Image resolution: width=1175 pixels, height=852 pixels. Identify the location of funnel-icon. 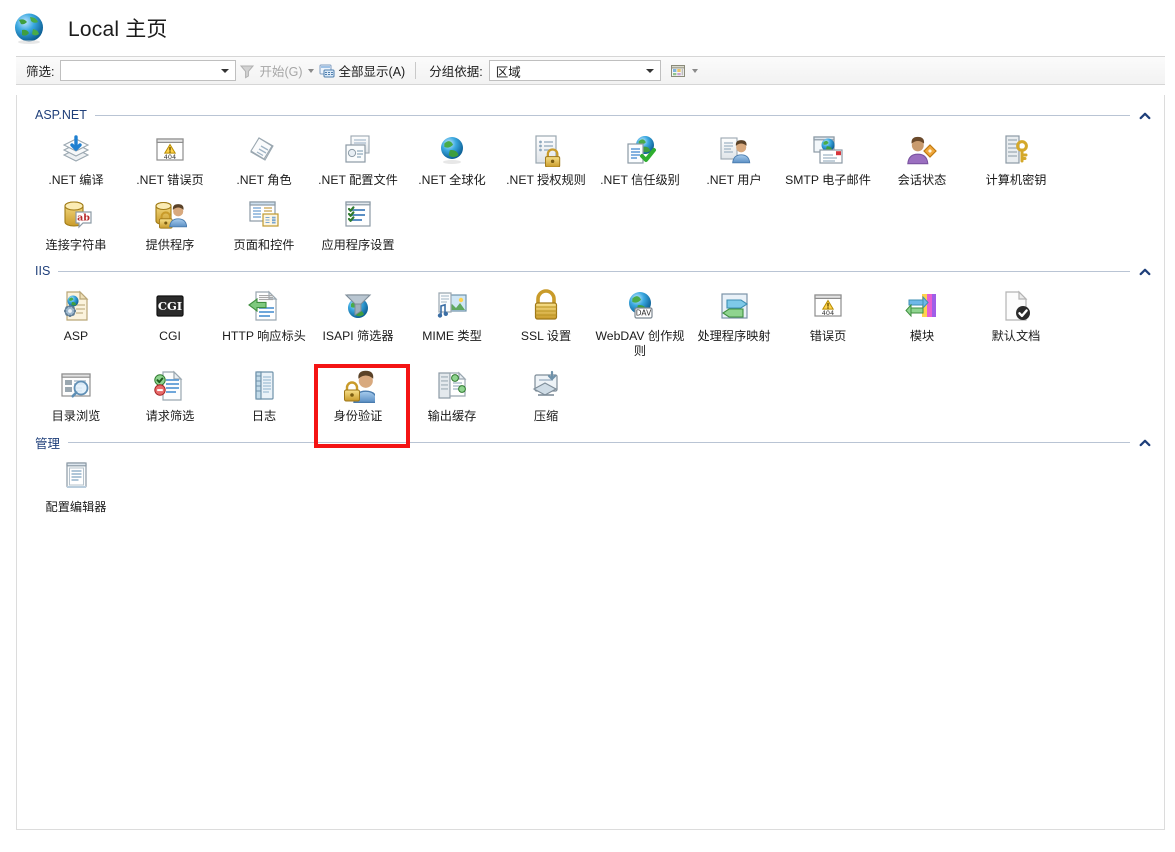
(247, 71).